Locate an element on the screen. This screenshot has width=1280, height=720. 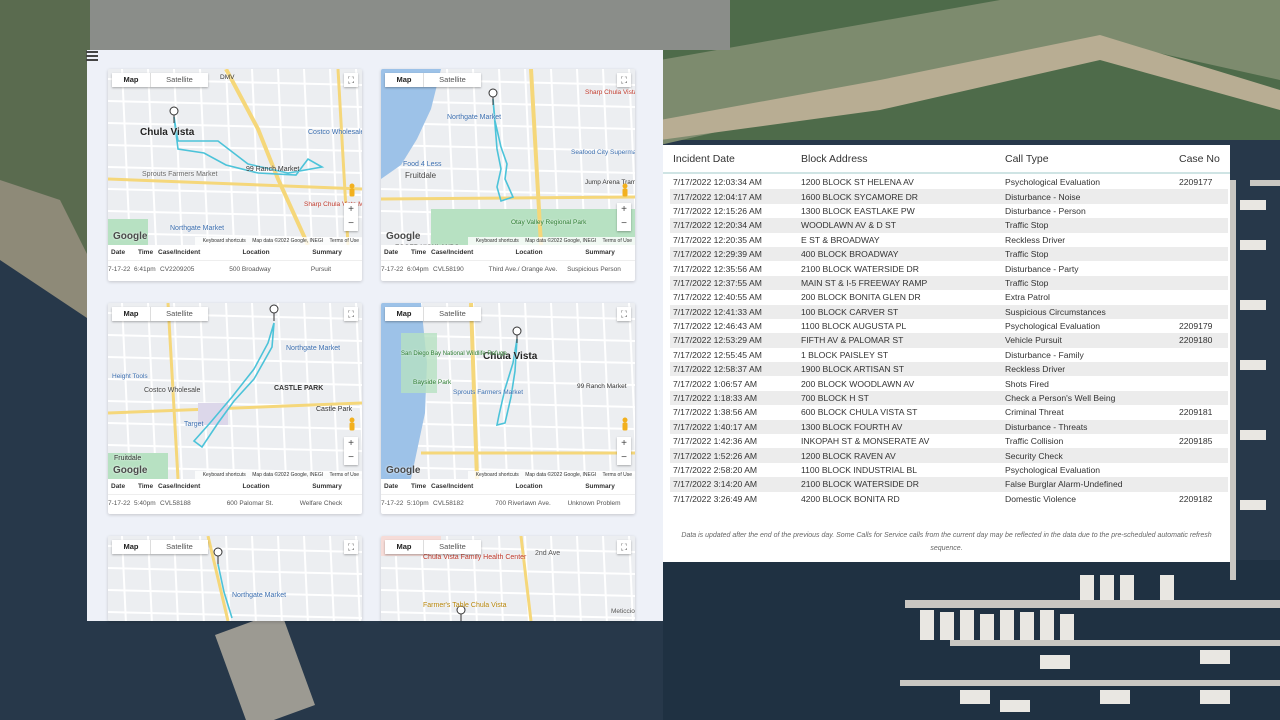
cell-block-address: 1300 BLOCK EASTLAKE PW is located at coordinates (858, 210).